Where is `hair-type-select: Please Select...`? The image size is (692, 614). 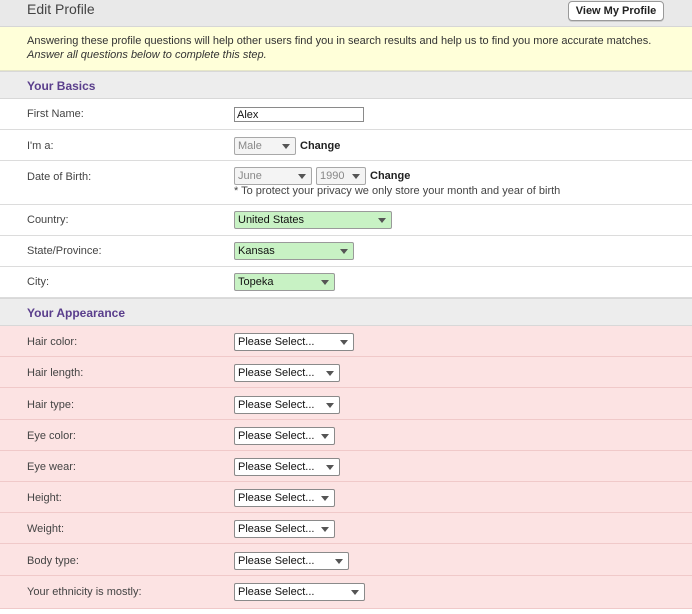
hair-type-select: Please Select... is located at coordinates (287, 405).